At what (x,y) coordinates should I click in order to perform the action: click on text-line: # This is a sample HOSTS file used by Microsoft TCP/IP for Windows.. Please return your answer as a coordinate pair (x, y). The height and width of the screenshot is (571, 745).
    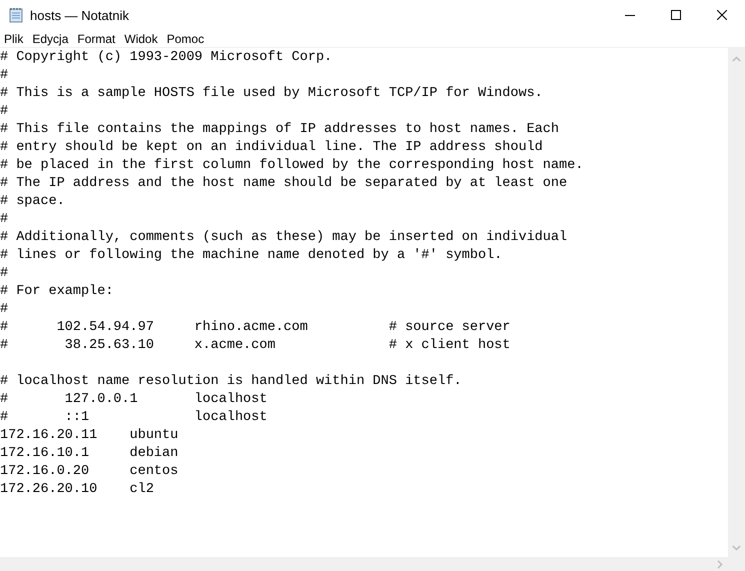
    Looking at the image, I should click on (272, 94).